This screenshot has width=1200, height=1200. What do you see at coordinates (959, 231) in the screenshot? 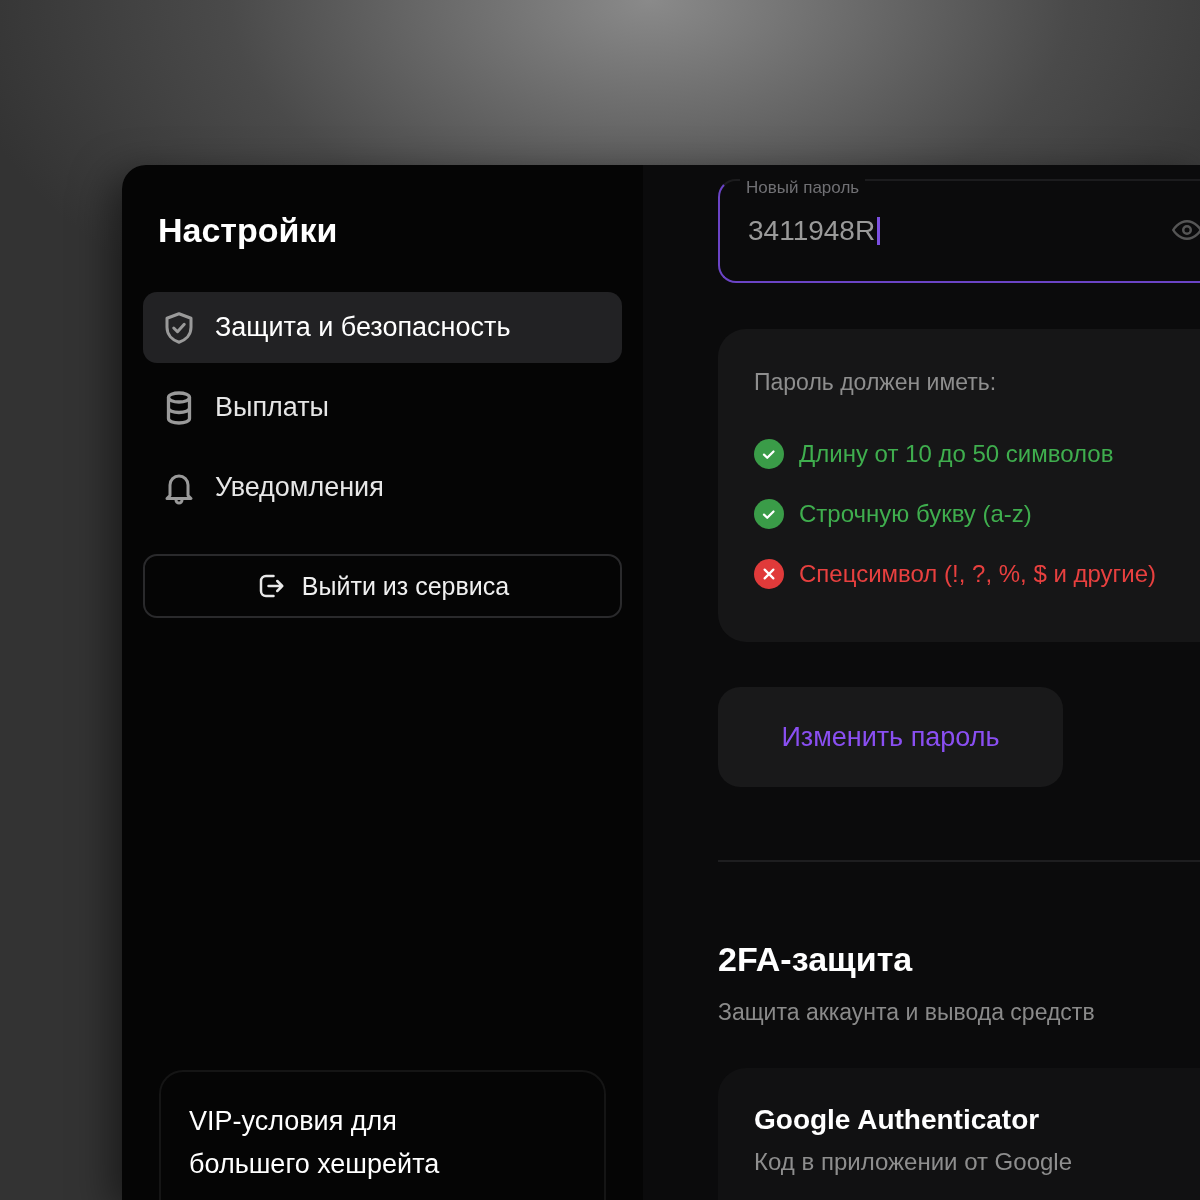
I see `password-field: Новый пароль 3411948R` at bounding box center [959, 231].